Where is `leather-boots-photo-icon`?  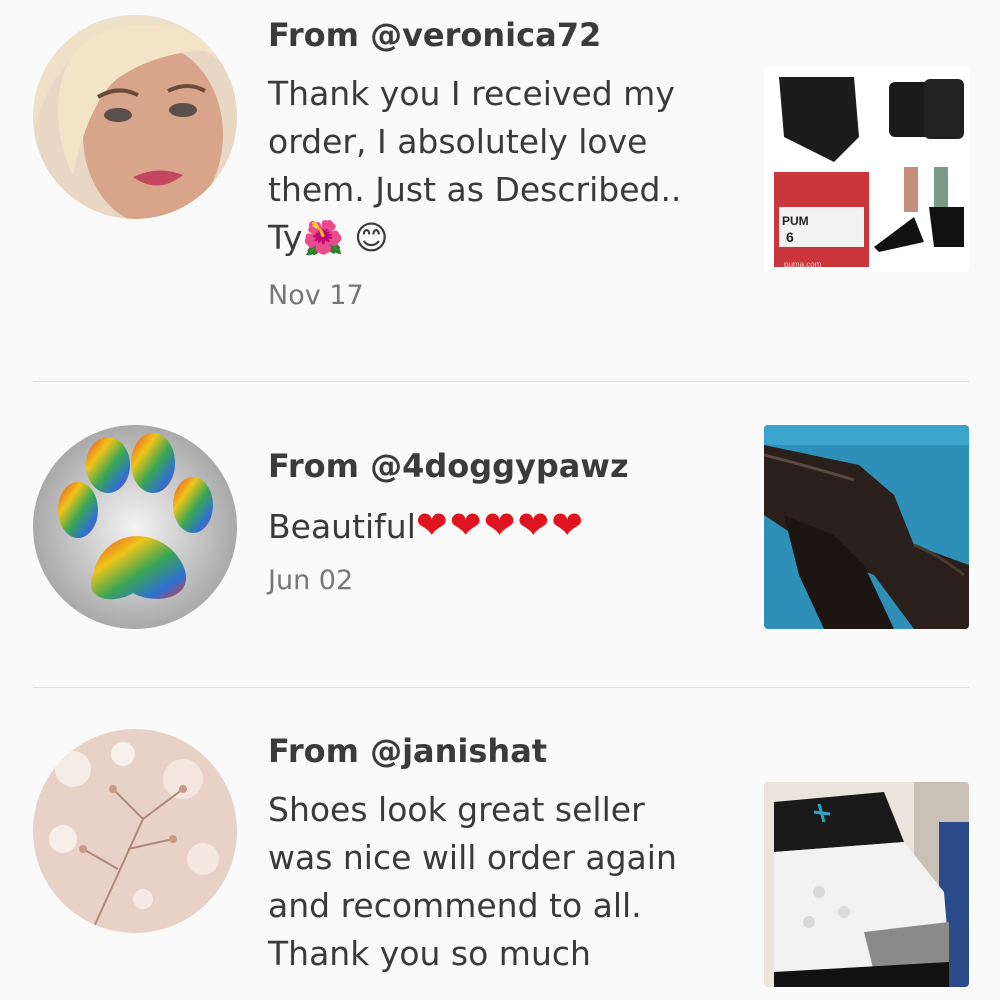 leather-boots-photo-icon is located at coordinates (866, 527).